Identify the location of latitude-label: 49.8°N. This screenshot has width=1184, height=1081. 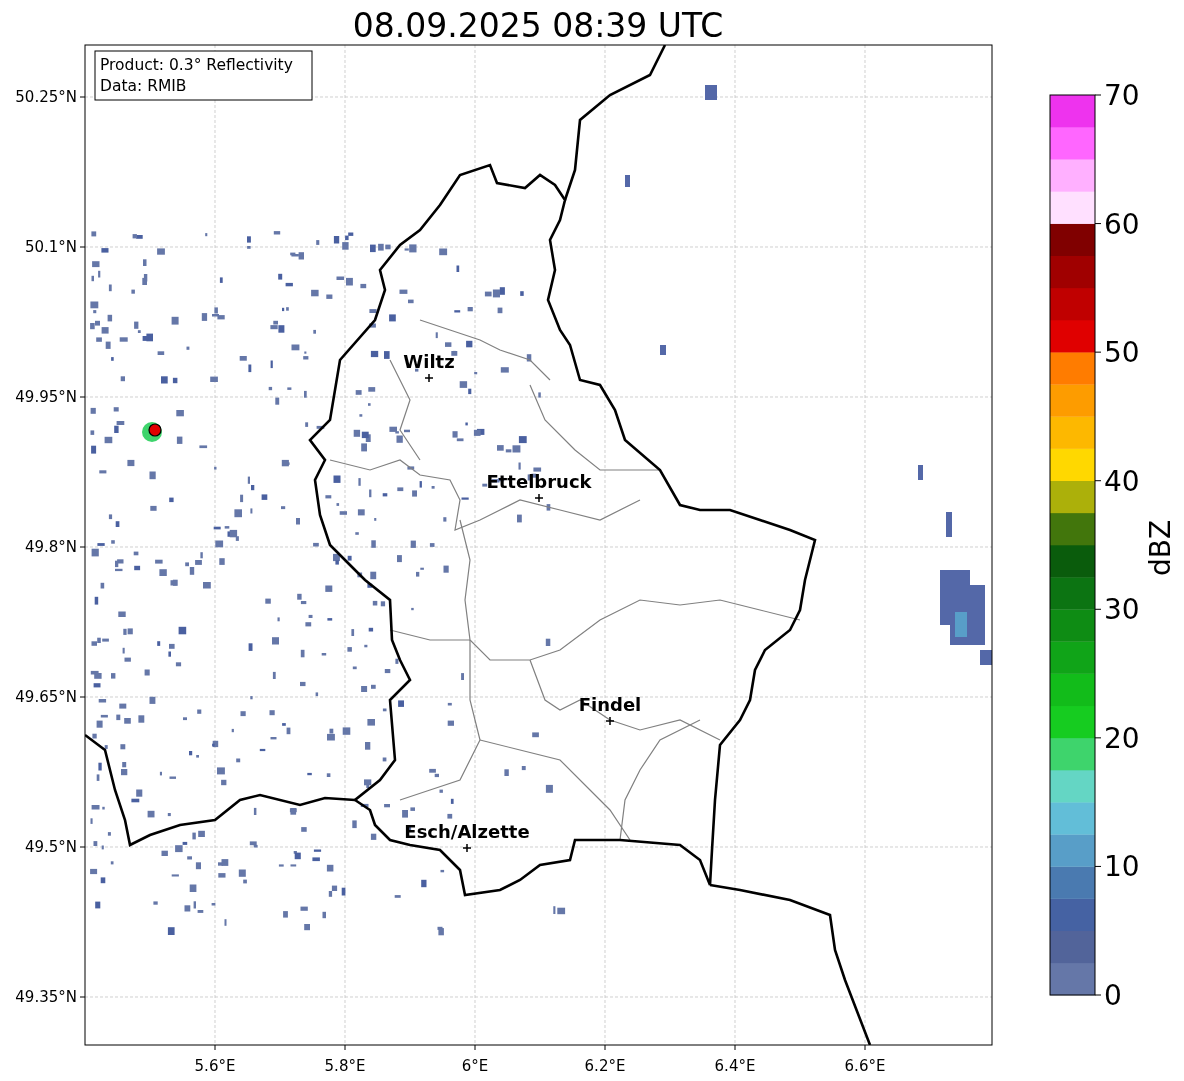
(50, 547).